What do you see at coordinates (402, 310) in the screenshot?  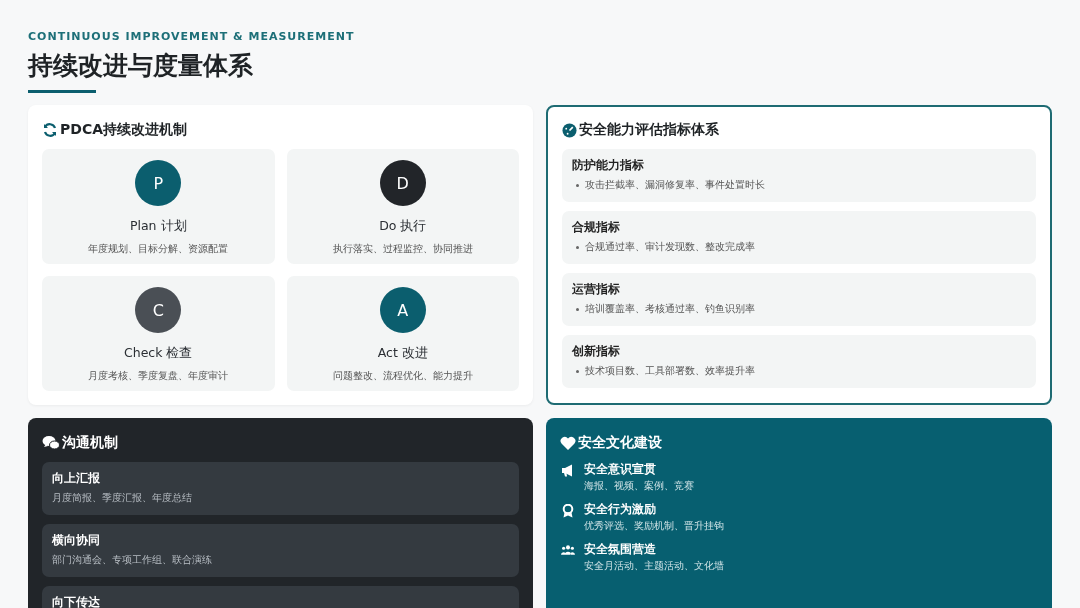 I see `step-circle: A` at bounding box center [402, 310].